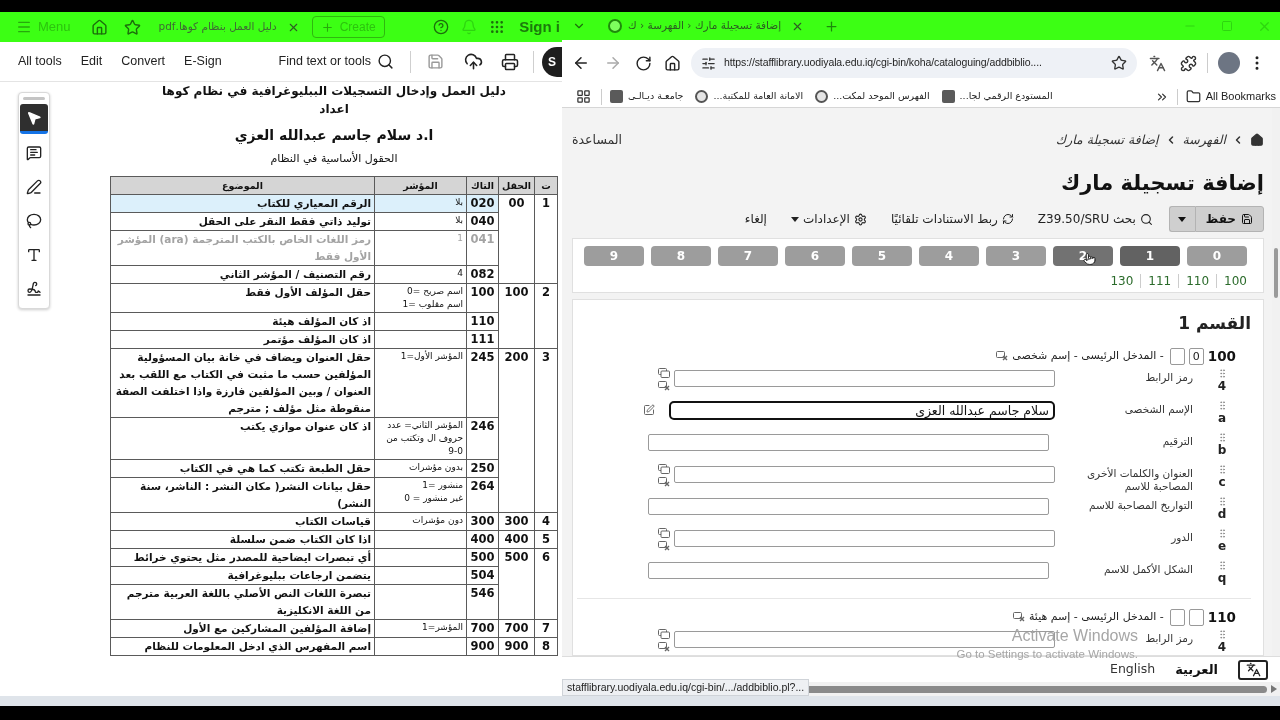  Describe the element at coordinates (546, 521) in the screenshot. I see `row-number-cell: 4` at that location.